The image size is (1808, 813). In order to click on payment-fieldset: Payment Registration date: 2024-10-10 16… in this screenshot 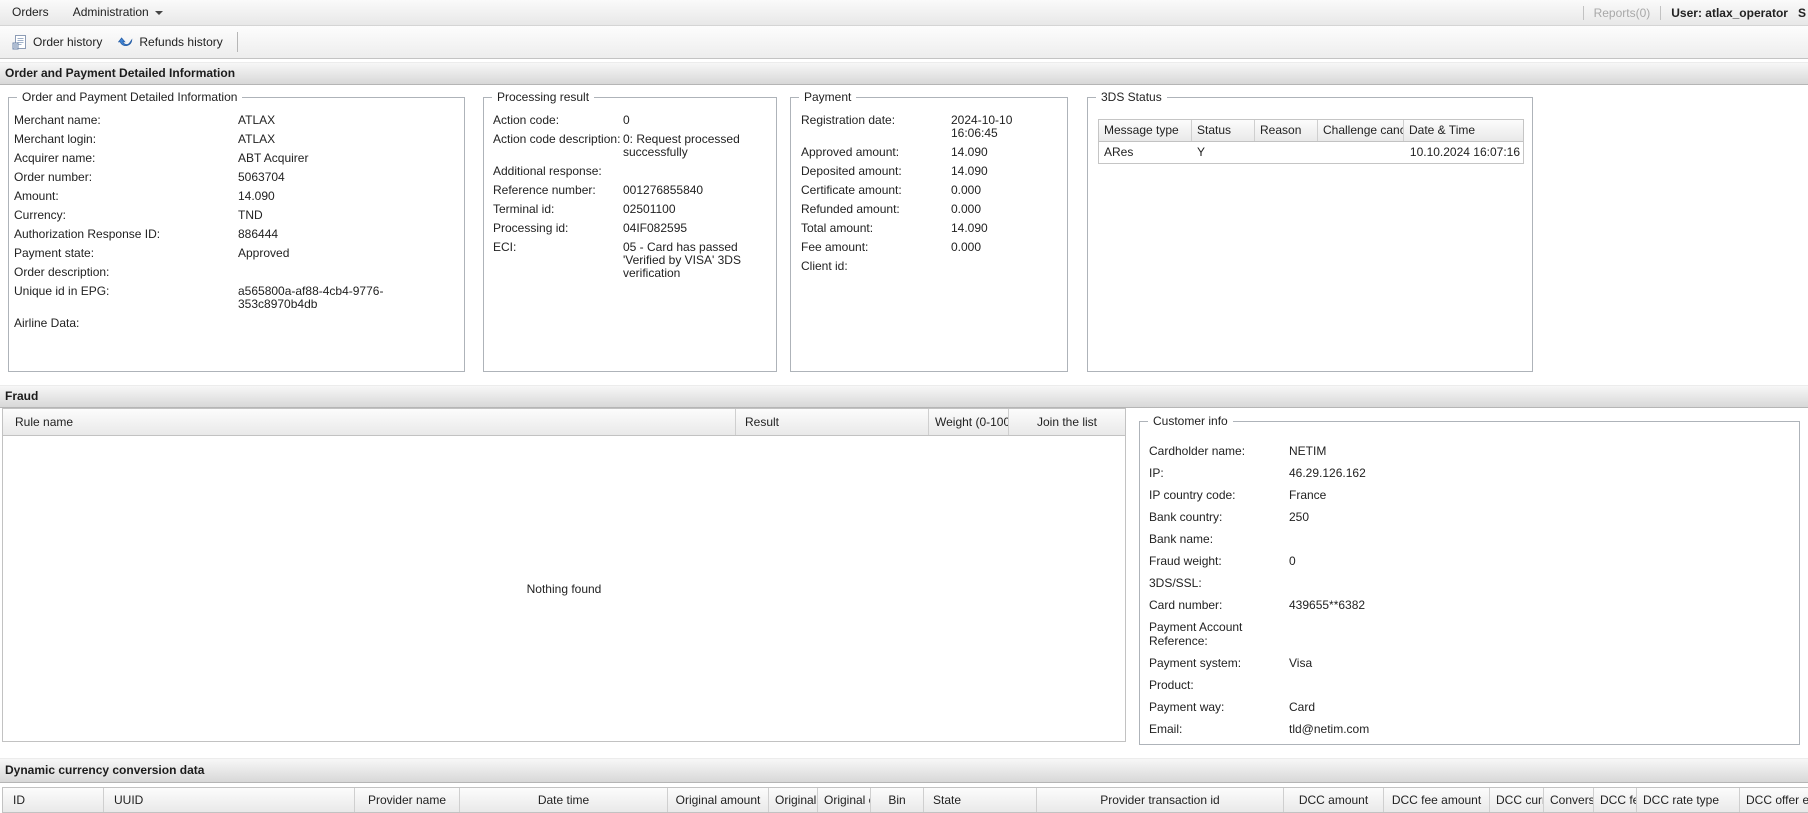, I will do `click(929, 231)`.